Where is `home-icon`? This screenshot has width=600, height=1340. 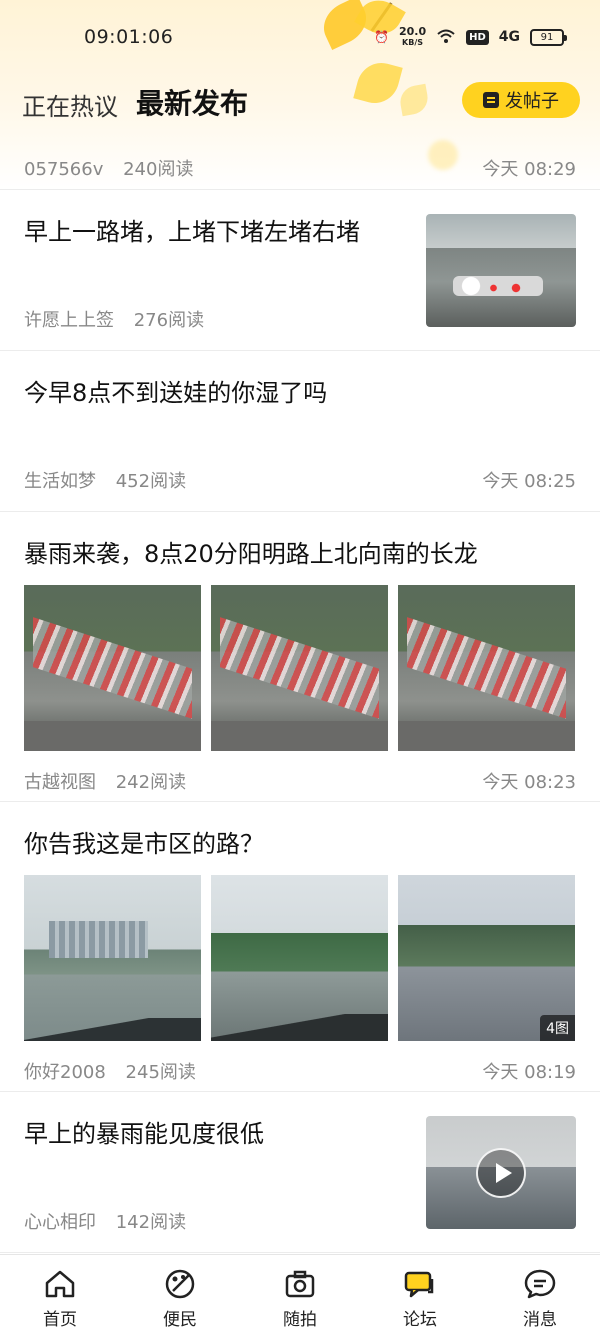
home-icon is located at coordinates (60, 1284).